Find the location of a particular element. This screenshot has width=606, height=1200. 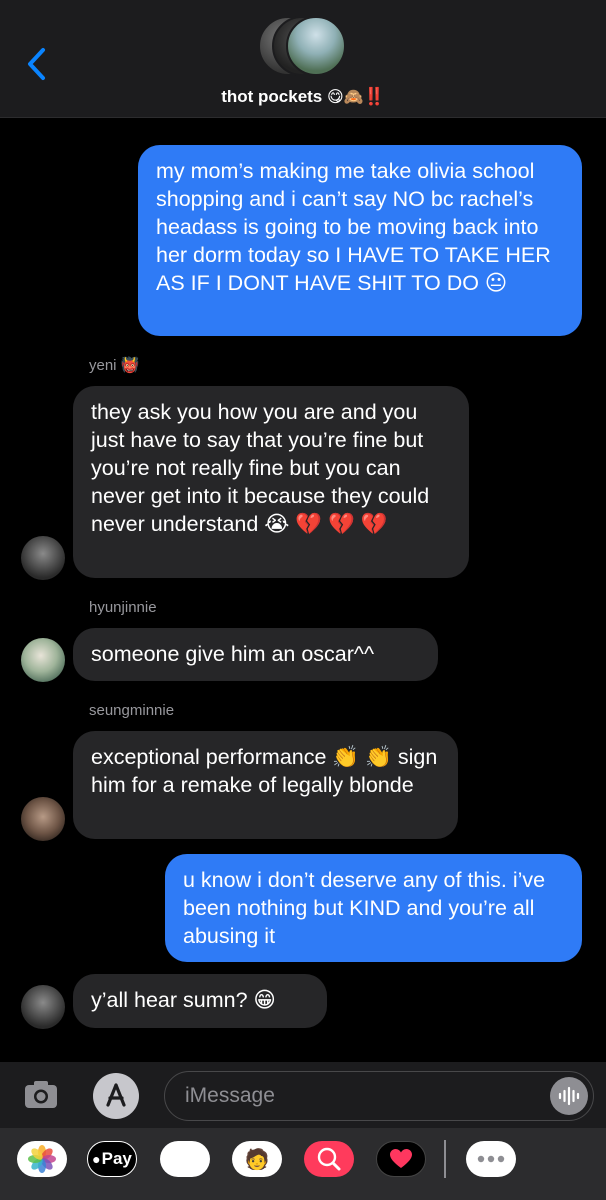

incoming-message-bubble: y’all hear sumn? 😁 is located at coordinates (200, 1001).